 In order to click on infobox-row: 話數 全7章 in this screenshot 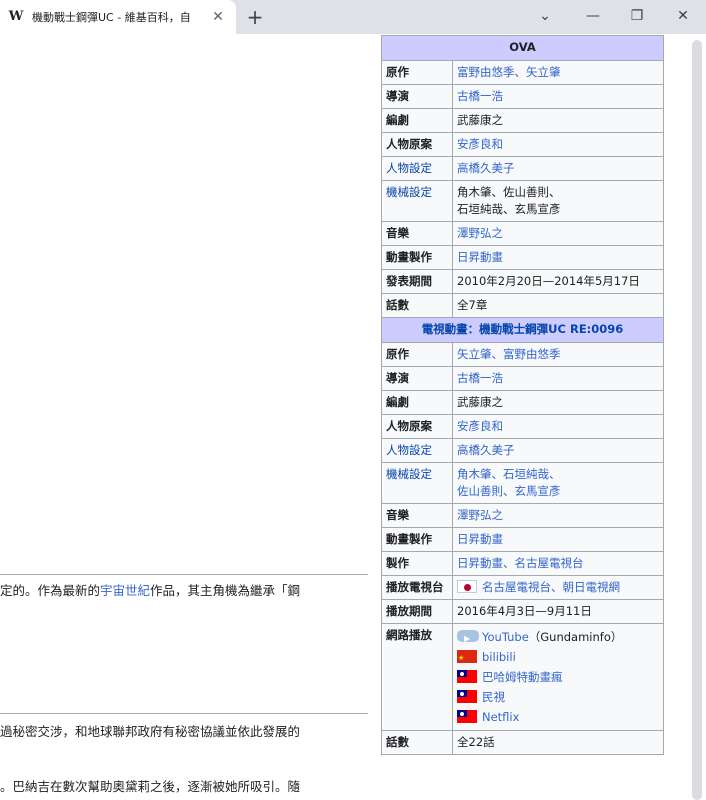, I will do `click(522, 305)`.